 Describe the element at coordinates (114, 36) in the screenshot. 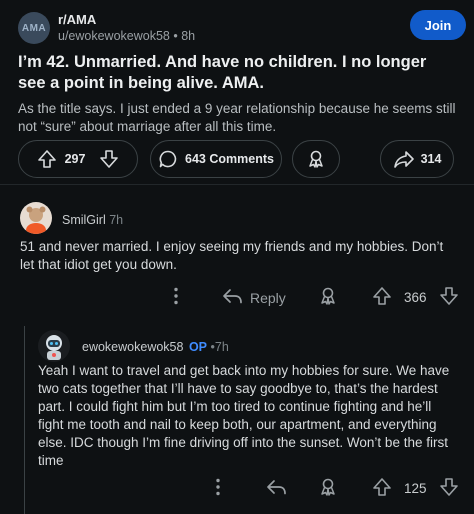

I see `post-author: u/ewokewokewok58` at that location.